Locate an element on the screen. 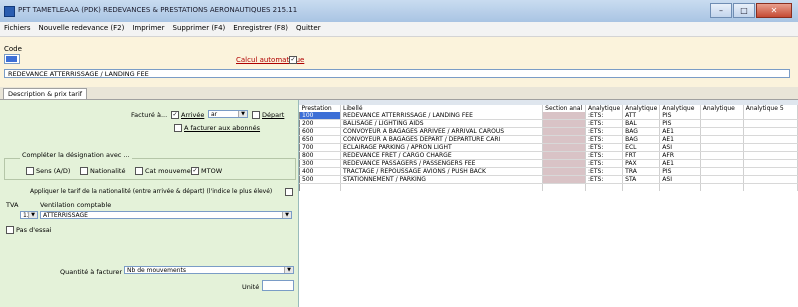 The height and width of the screenshot is (307, 798). menu-imprimer: Imprimer is located at coordinates (148, 29).